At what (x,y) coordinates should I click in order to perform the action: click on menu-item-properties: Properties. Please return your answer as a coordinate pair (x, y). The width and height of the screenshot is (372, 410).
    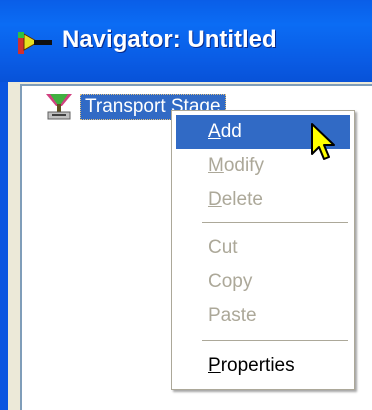
    Looking at the image, I should click on (263, 366).